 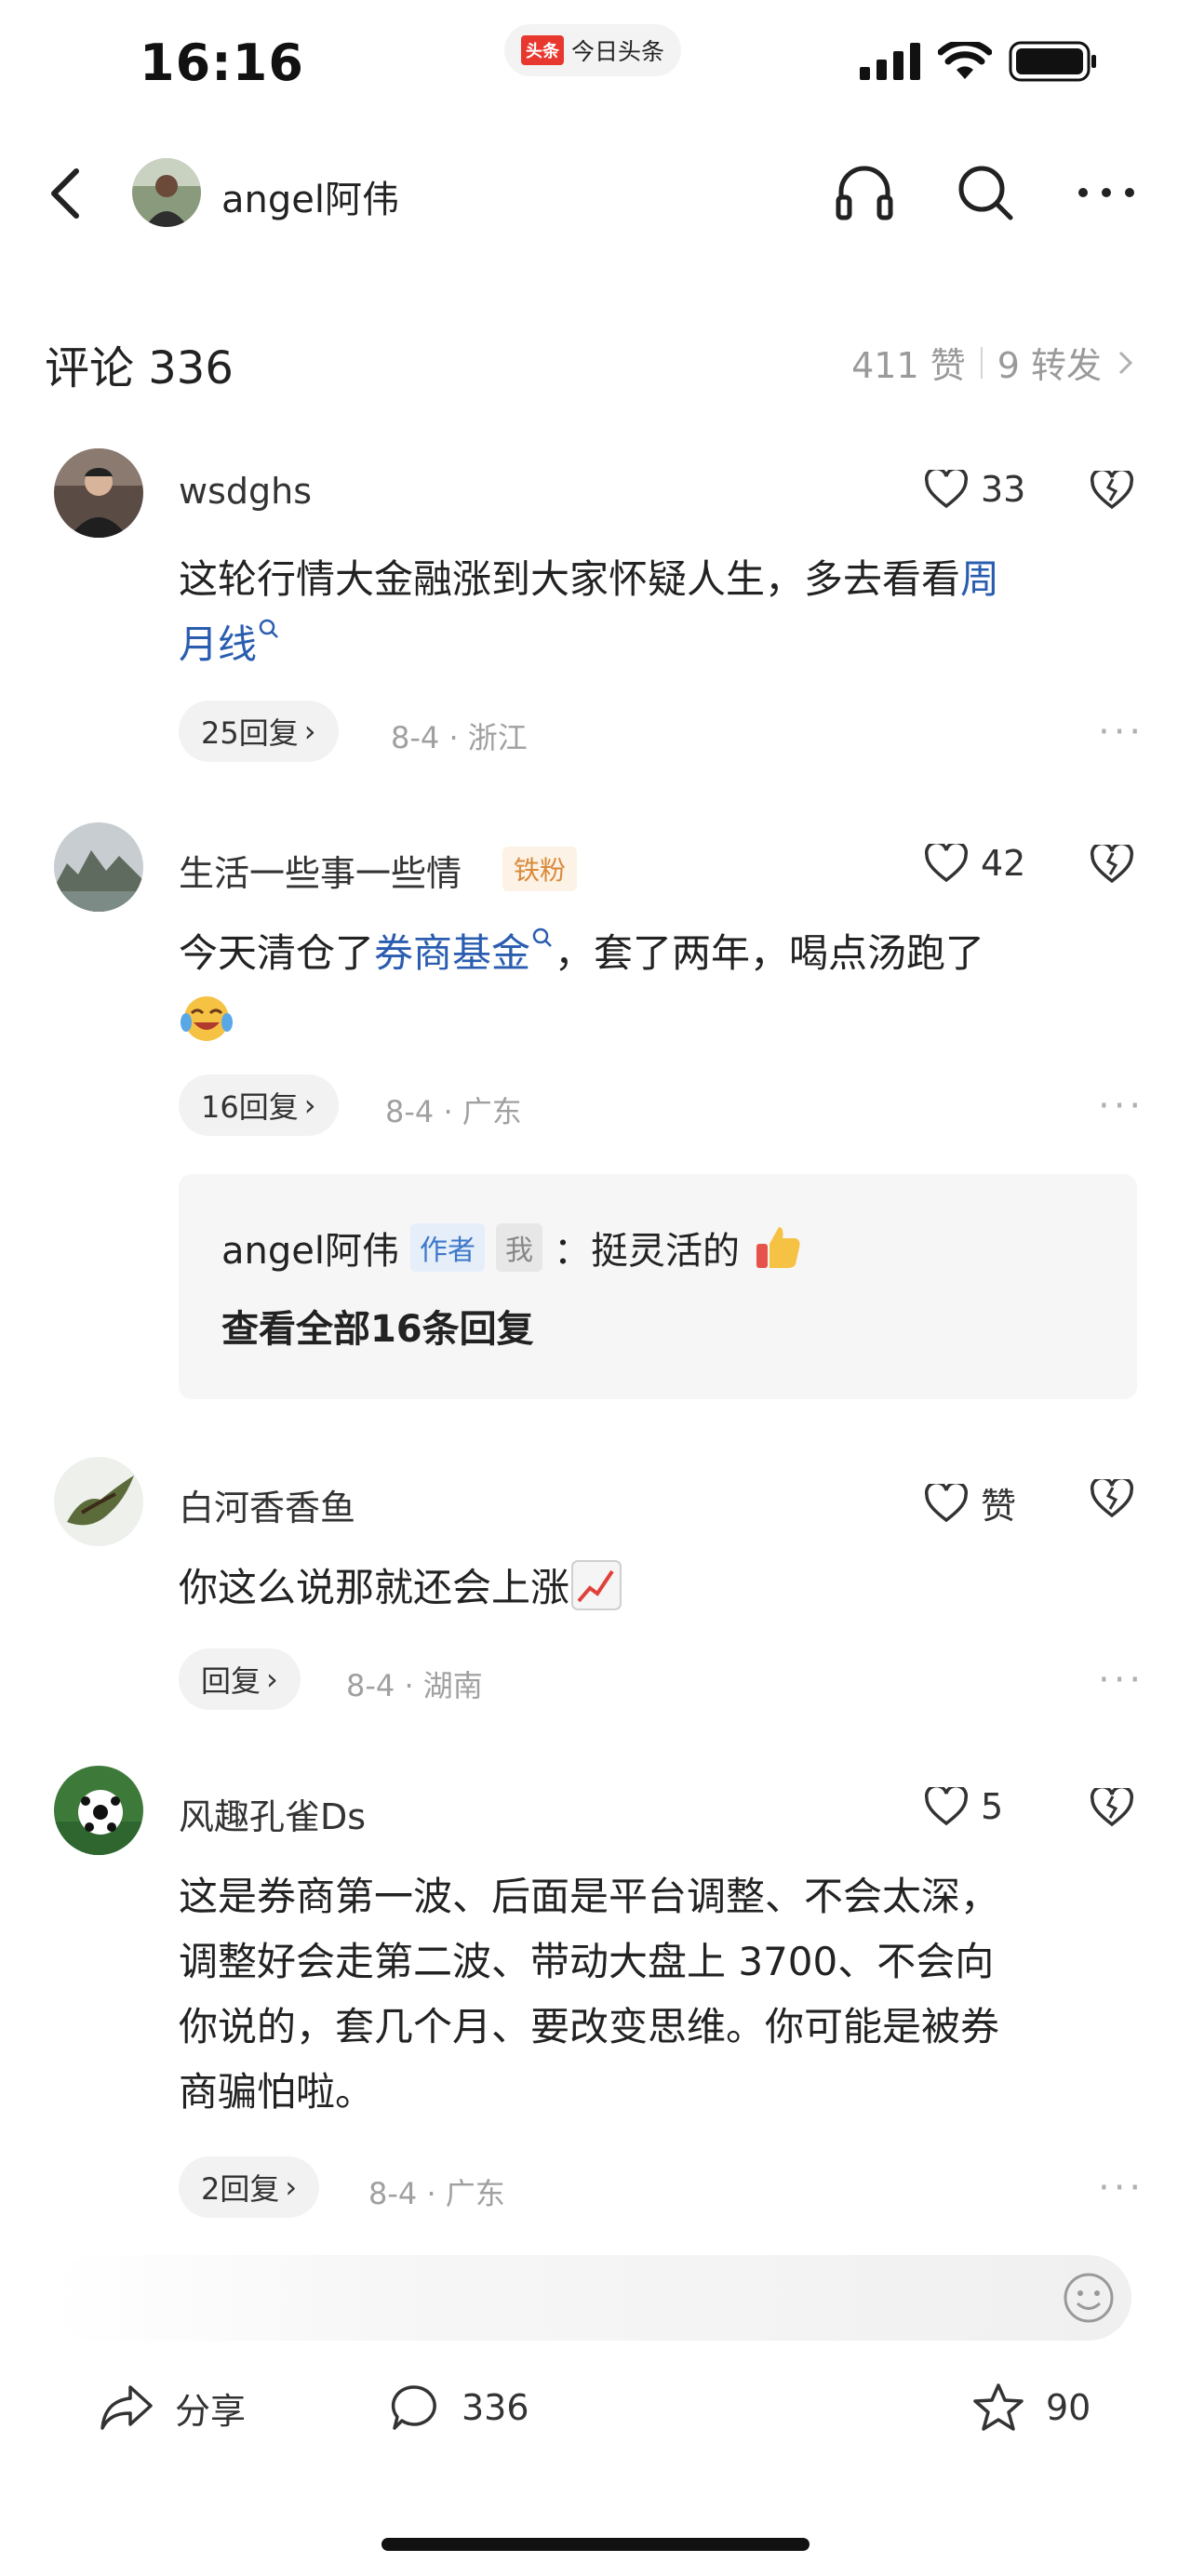 What do you see at coordinates (518, 1247) in the screenshot?
I see `me-badge: 我` at bounding box center [518, 1247].